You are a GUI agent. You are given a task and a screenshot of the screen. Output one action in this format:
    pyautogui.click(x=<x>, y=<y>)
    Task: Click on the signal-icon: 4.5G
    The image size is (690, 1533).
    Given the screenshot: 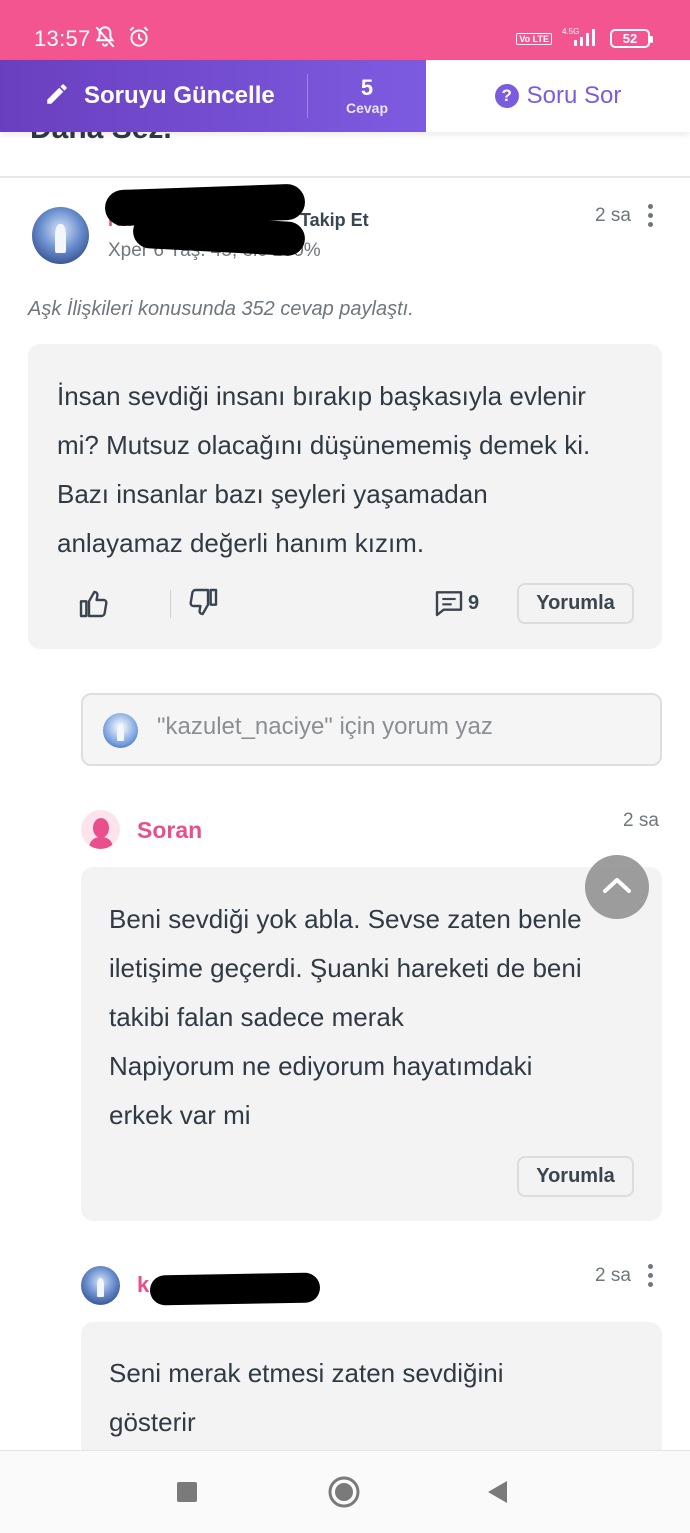 What is the action you would take?
    pyautogui.click(x=581, y=38)
    